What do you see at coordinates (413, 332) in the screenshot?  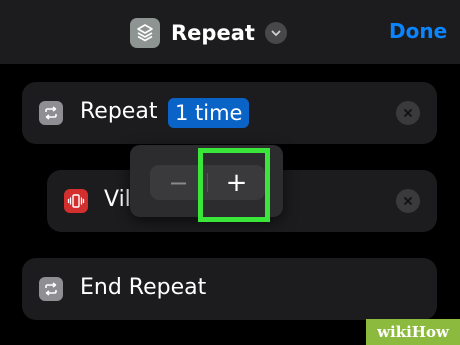 I see `wikihow-watermark: wikiHow` at bounding box center [413, 332].